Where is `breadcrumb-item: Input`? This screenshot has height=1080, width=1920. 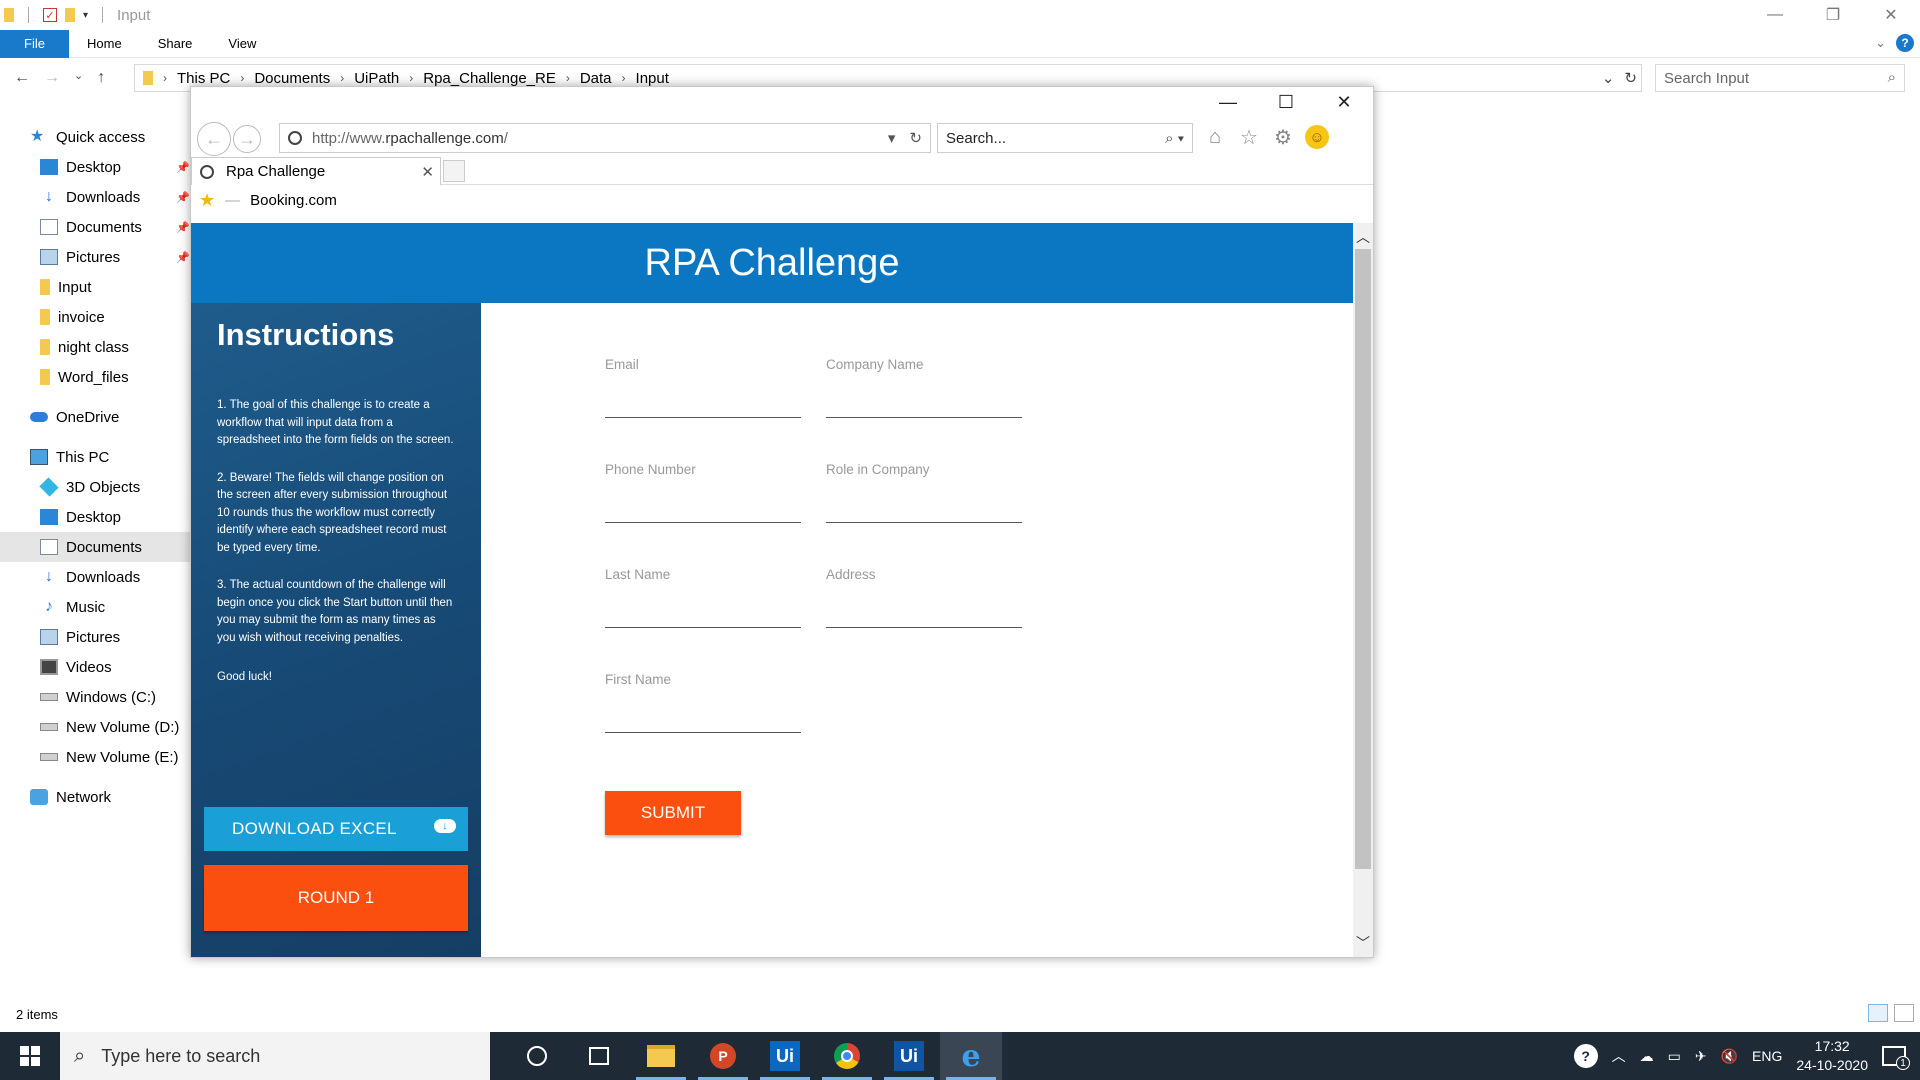
breadcrumb-item: Input is located at coordinates (652, 78).